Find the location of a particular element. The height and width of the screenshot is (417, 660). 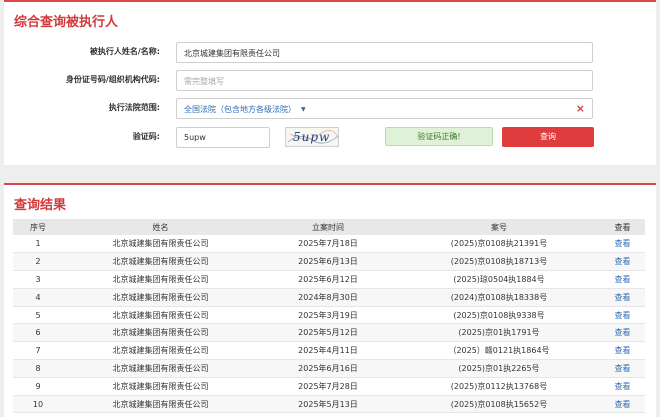

row-no: 9 is located at coordinates (38, 386).